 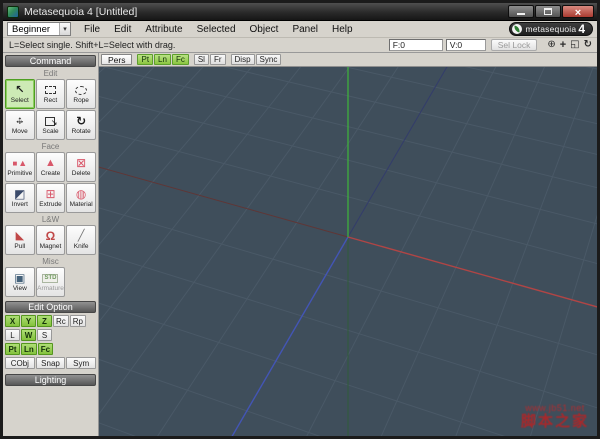 I want to click on logo-text: metasequoia, so click(x=551, y=29).